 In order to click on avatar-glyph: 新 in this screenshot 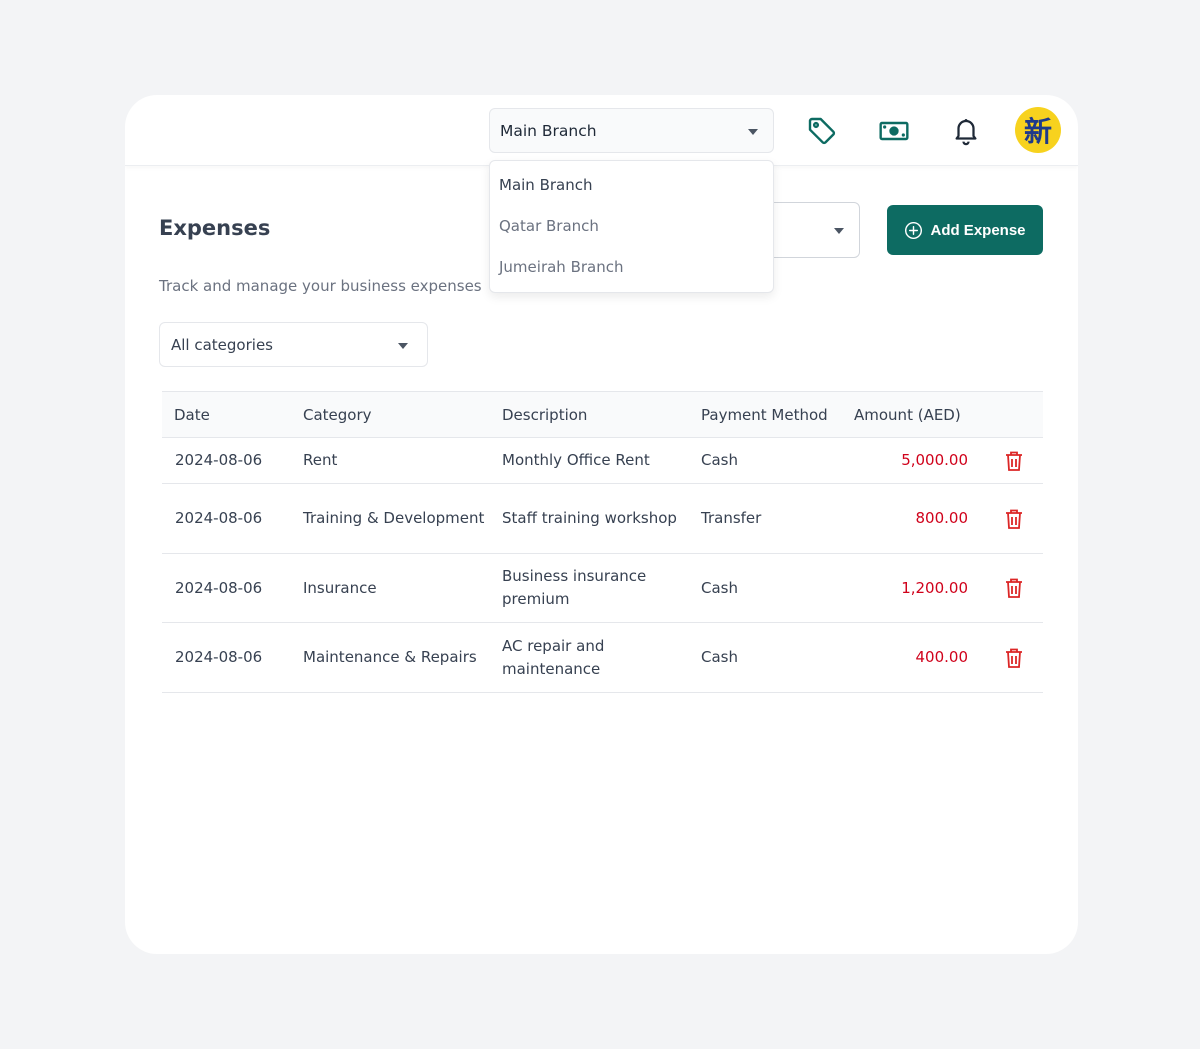, I will do `click(1037, 131)`.